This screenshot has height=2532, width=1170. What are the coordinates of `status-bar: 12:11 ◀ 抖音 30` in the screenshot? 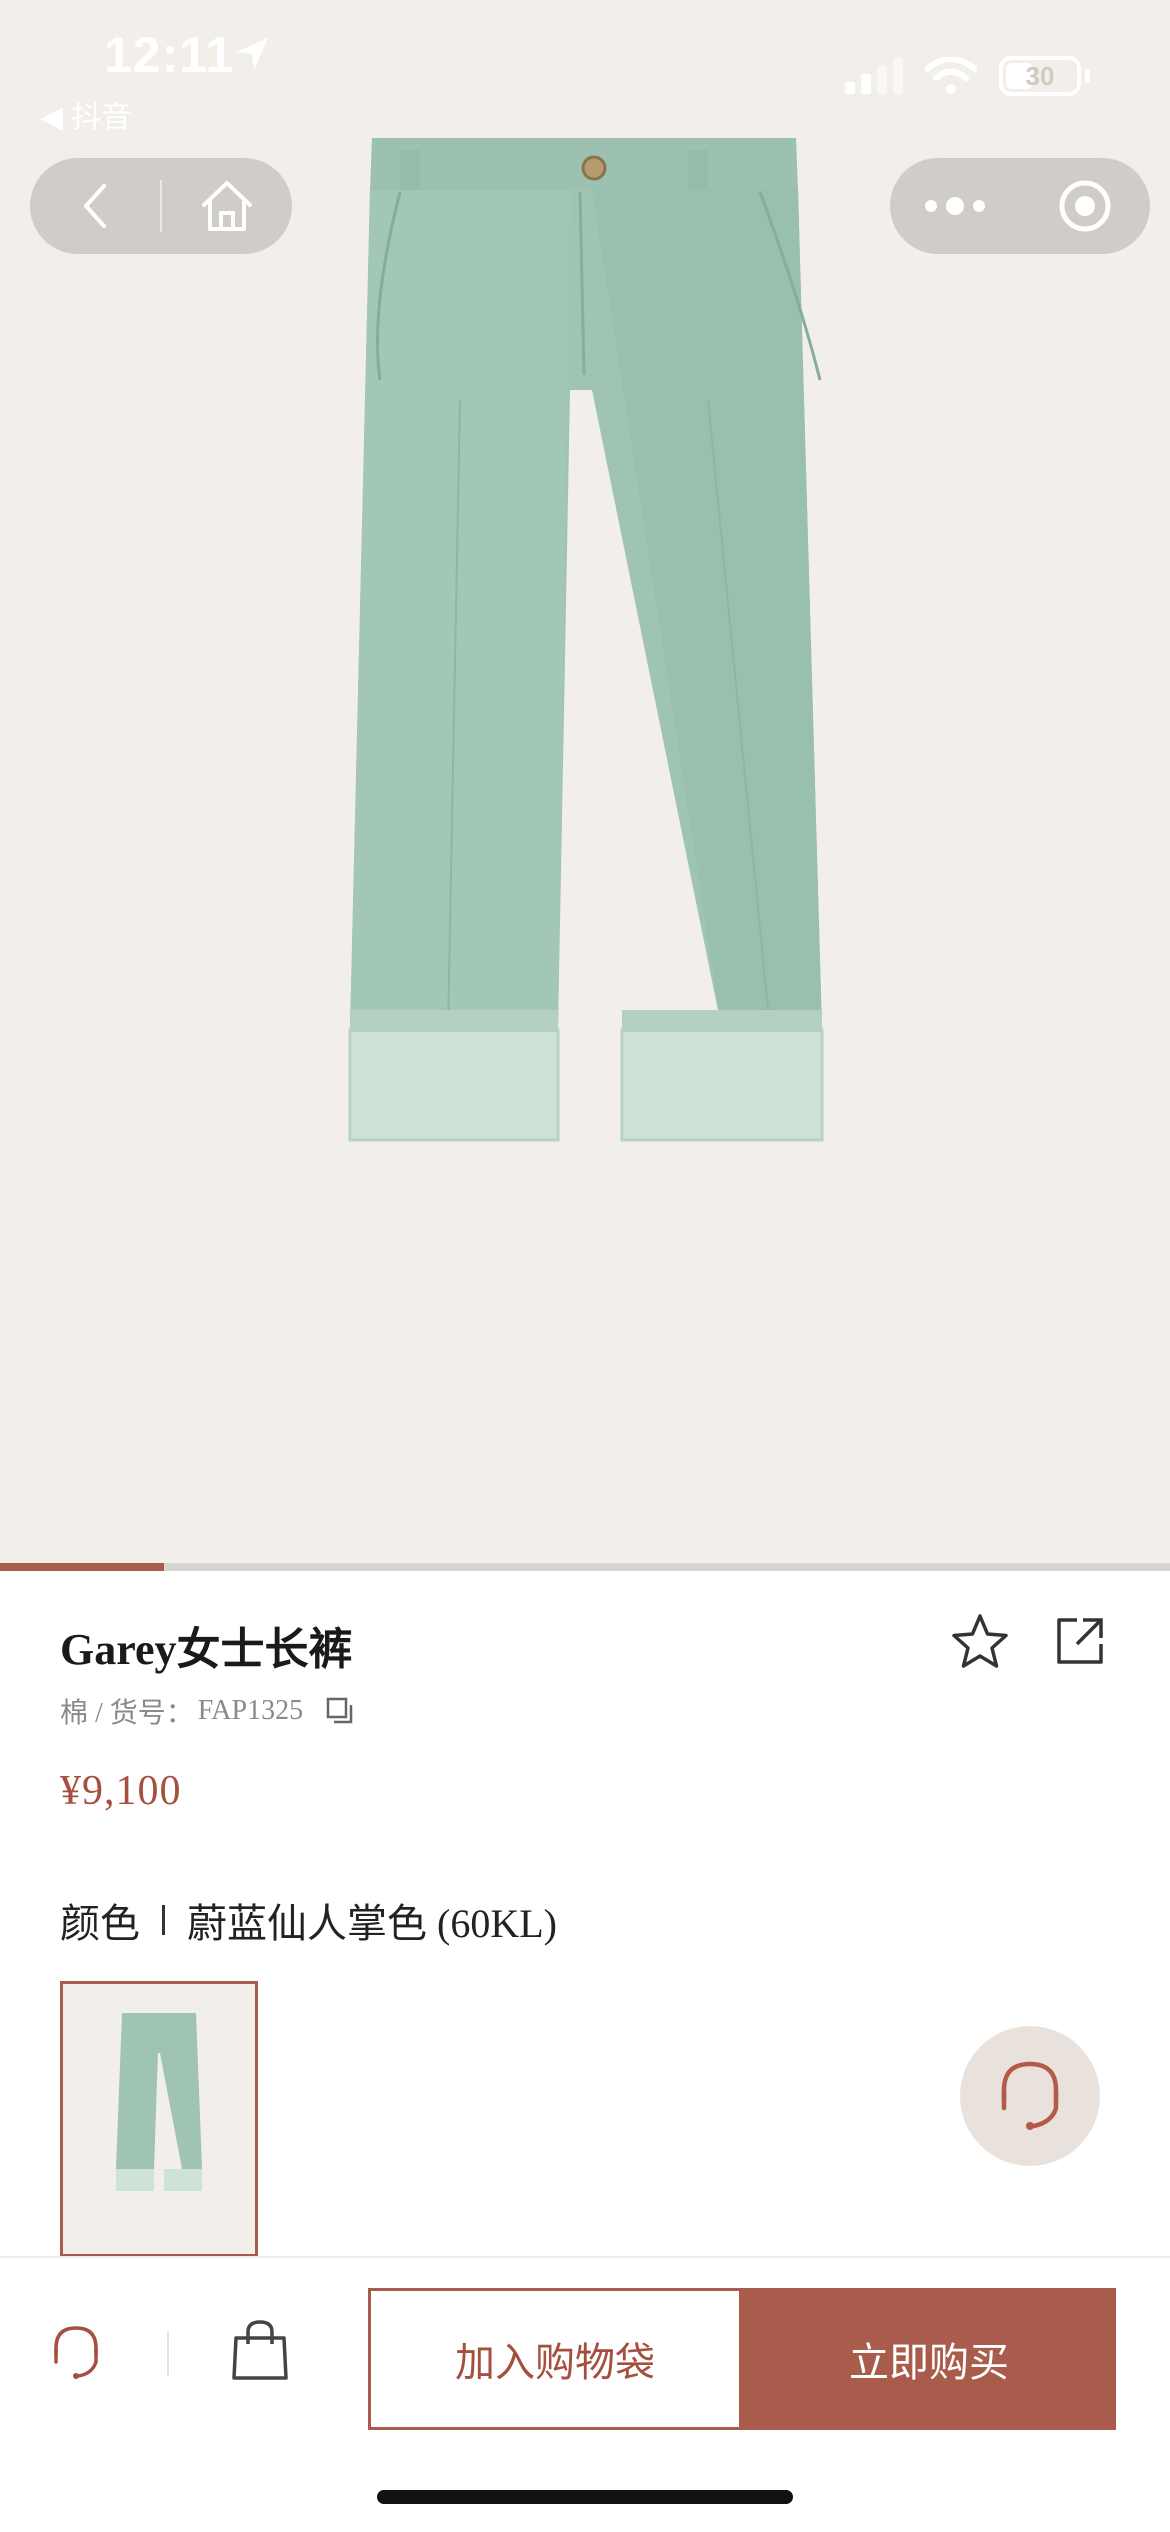 It's located at (585, 70).